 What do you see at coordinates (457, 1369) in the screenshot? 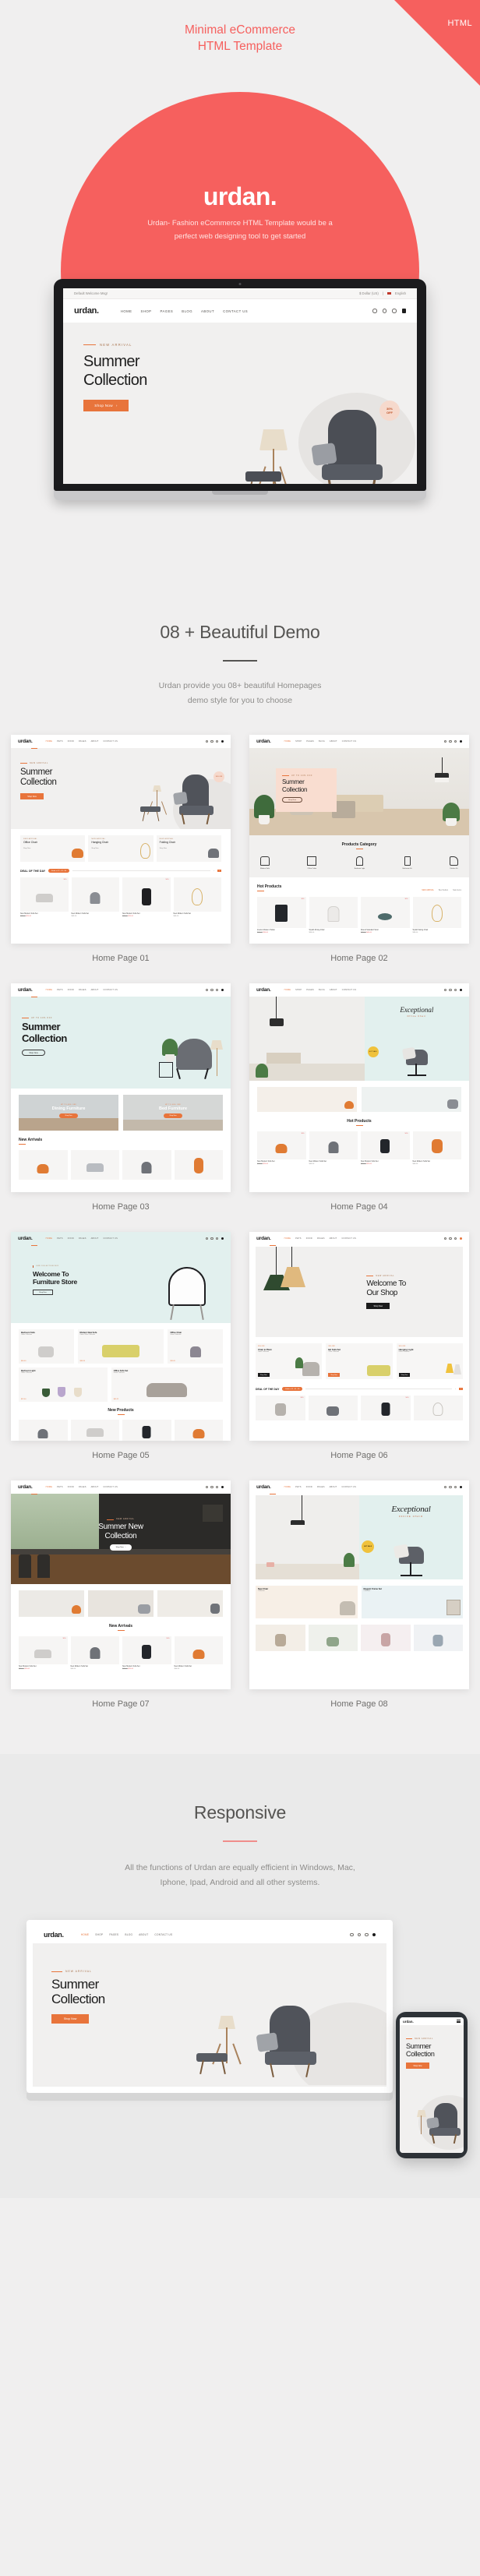
I see `pendant-light-icon` at bounding box center [457, 1369].